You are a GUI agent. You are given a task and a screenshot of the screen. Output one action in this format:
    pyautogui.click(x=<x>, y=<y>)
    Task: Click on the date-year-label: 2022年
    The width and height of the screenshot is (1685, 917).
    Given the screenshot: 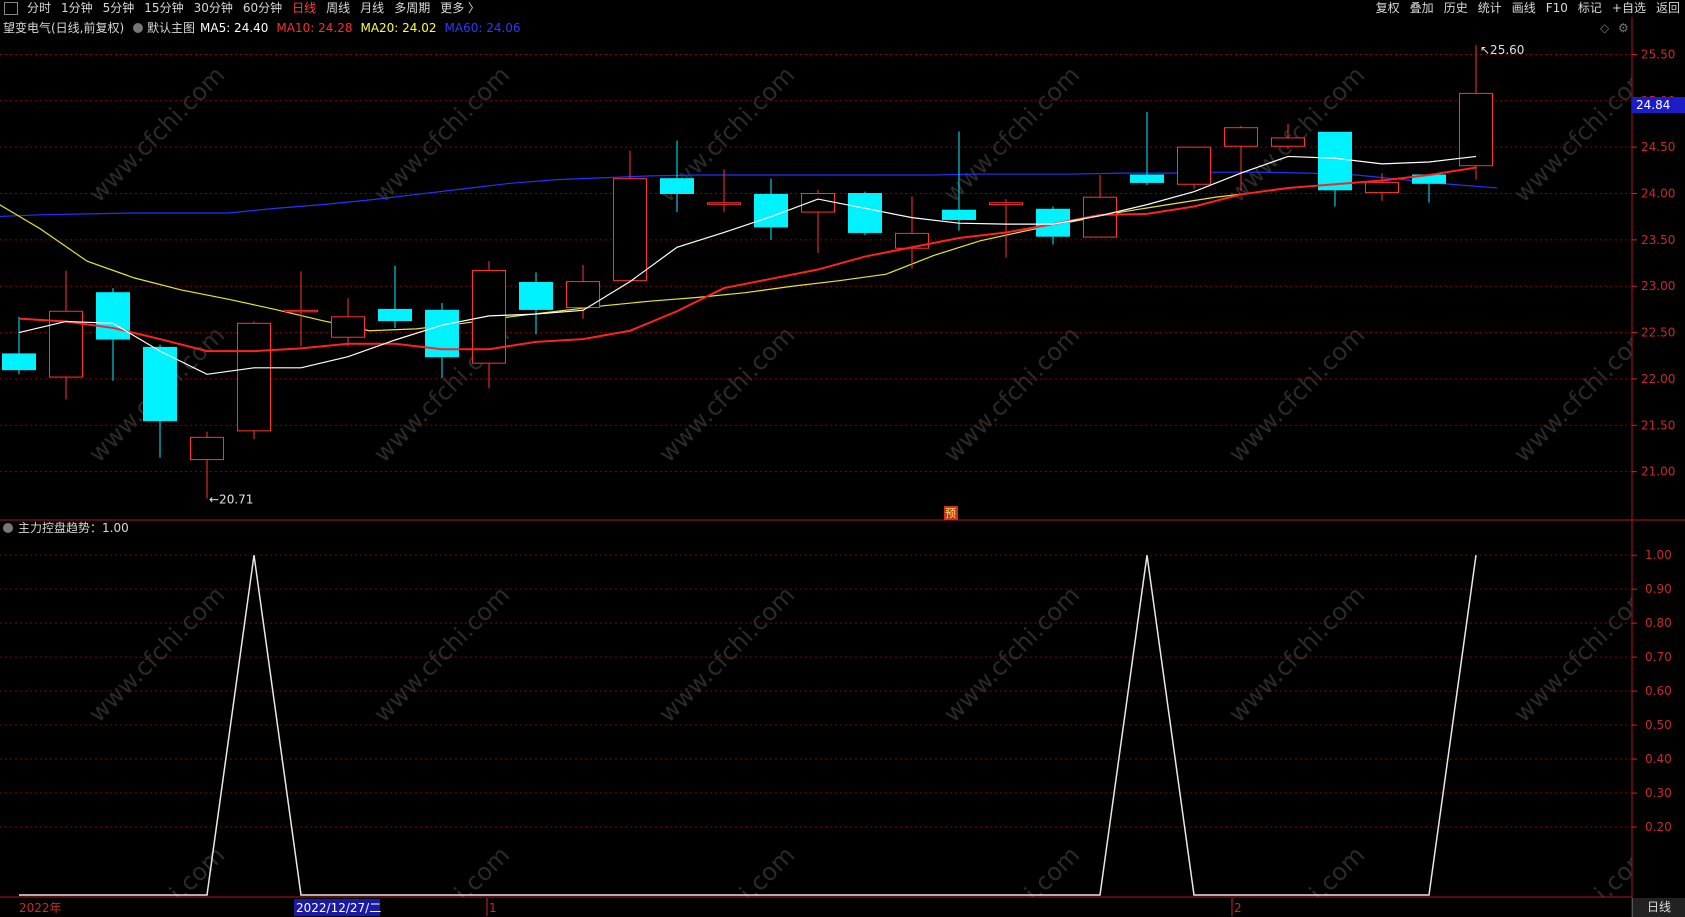 What is the action you would take?
    pyautogui.click(x=40, y=908)
    